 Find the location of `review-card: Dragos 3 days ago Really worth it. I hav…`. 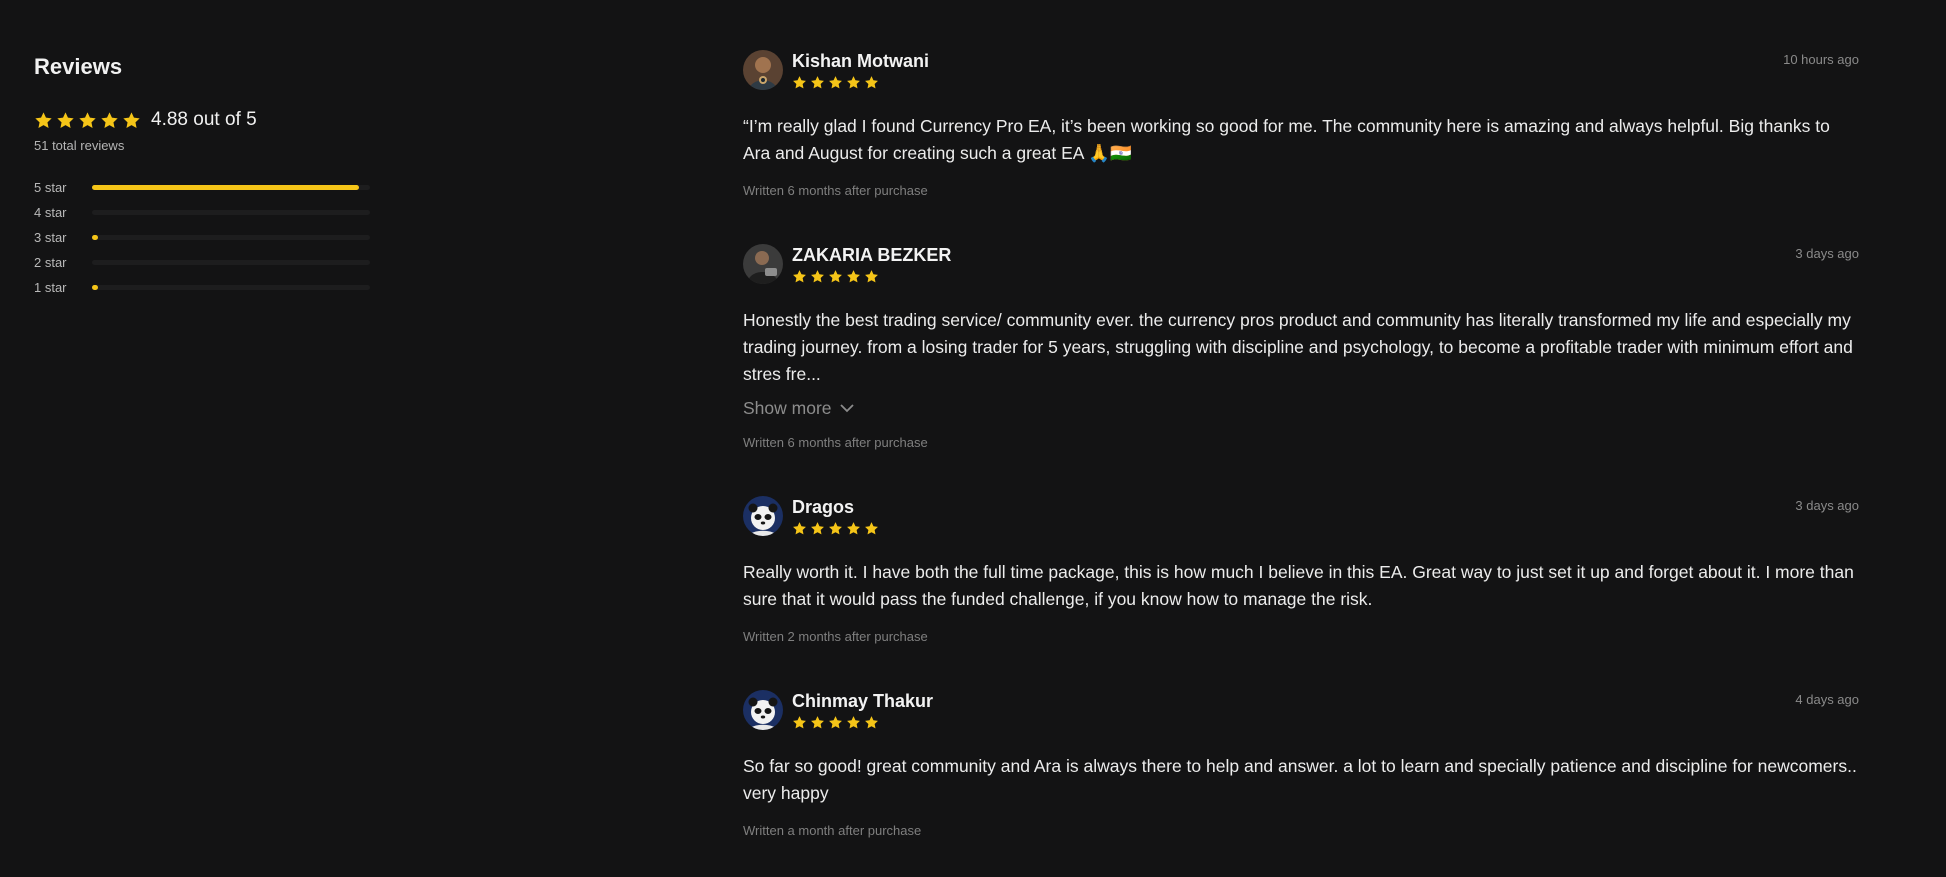

review-card: Dragos 3 days ago Really worth it. I hav… is located at coordinates (1301, 570).